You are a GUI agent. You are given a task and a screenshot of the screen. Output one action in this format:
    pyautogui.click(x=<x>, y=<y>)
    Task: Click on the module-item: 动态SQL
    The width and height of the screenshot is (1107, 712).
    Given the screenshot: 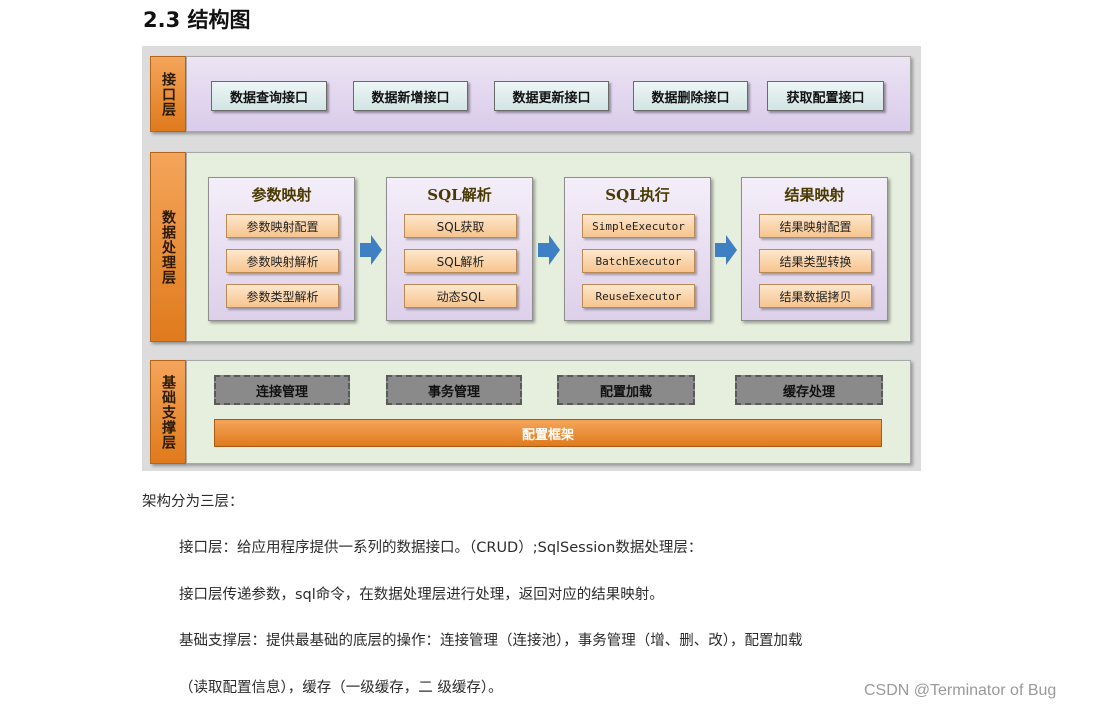 What is the action you would take?
    pyautogui.click(x=460, y=296)
    